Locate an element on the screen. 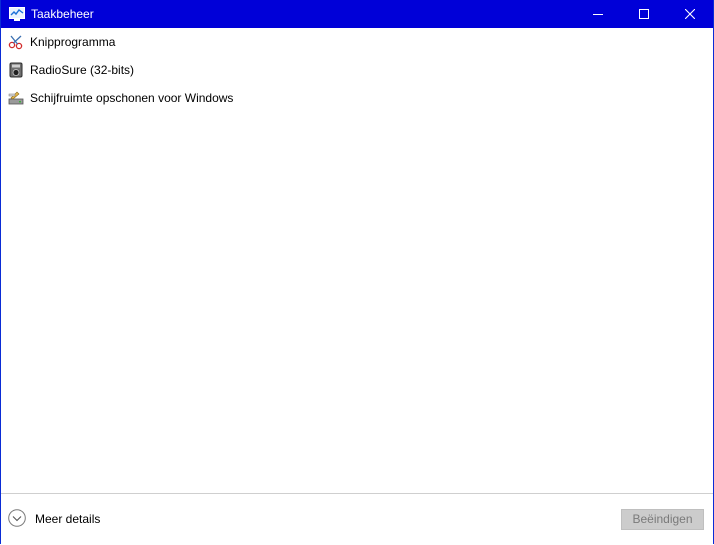  task-item-schijfruimte: Schijfruimte opschonen voor Windows is located at coordinates (357, 98).